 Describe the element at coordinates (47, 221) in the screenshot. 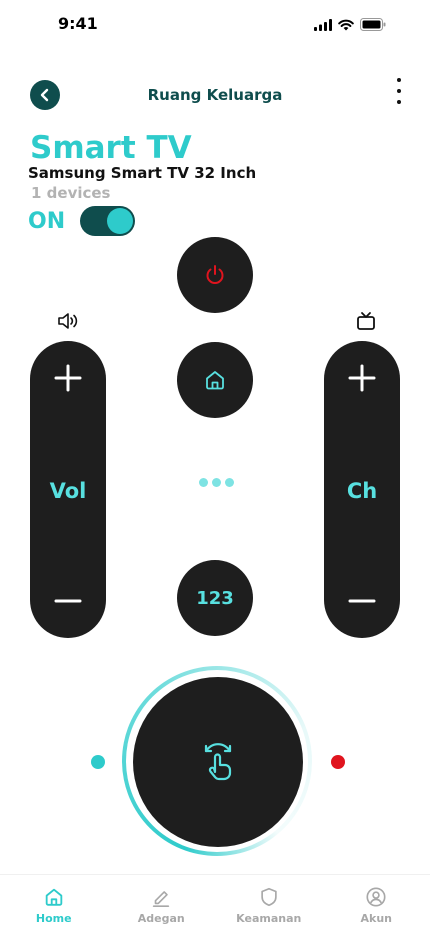

I see `power-state-label: ON` at that location.